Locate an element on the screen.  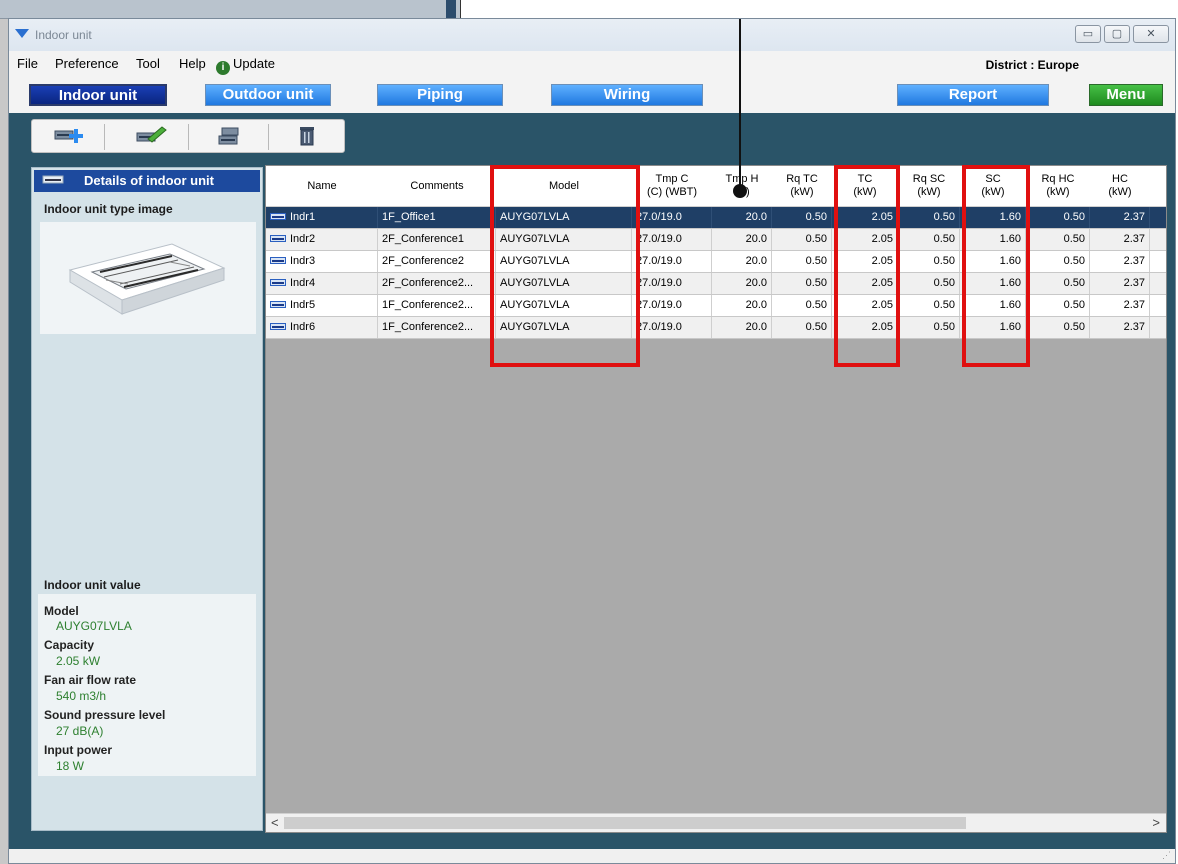
scroll-right-icon: > is located at coordinates (1156, 822).